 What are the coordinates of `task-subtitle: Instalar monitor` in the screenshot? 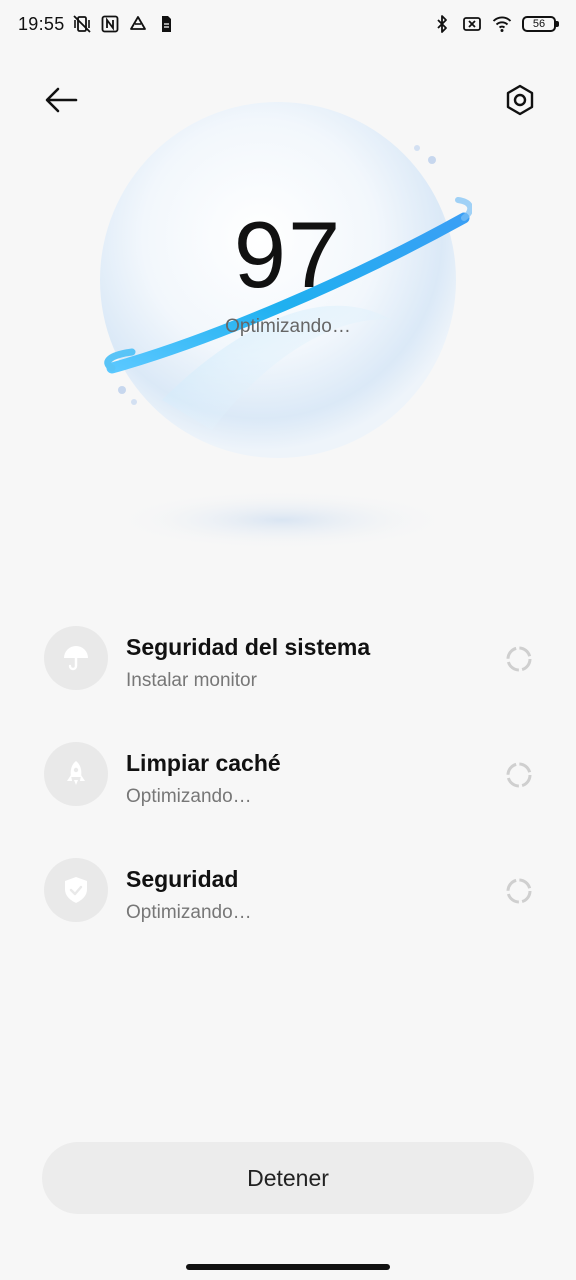 It's located at (191, 680).